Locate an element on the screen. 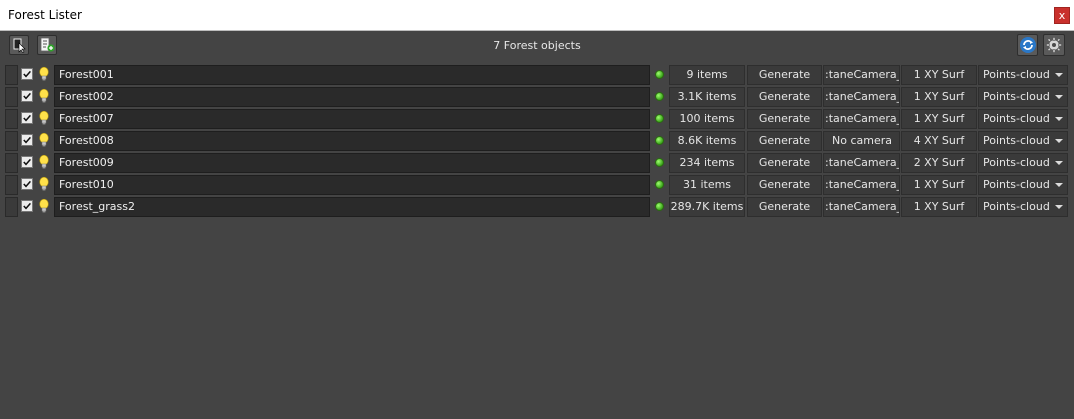  items-count: 3.1K items is located at coordinates (707, 97).